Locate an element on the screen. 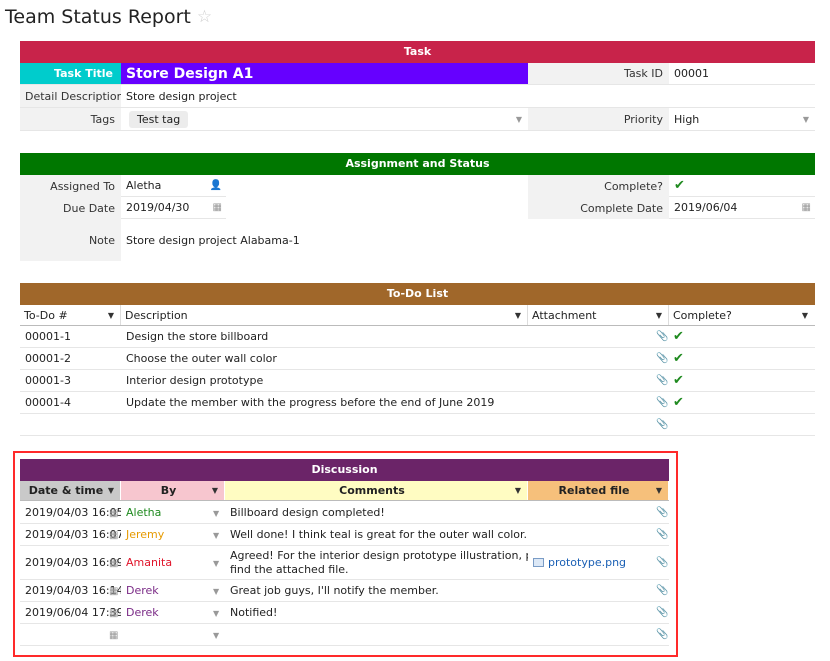  todo-number-cell: 00001-1 is located at coordinates (70, 336).